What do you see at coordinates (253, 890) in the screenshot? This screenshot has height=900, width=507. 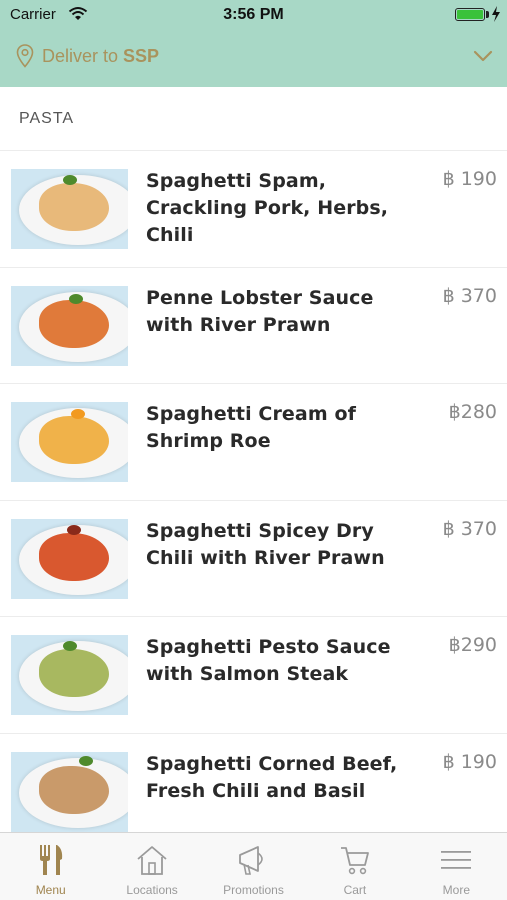 I see `tab-label: Promotions` at bounding box center [253, 890].